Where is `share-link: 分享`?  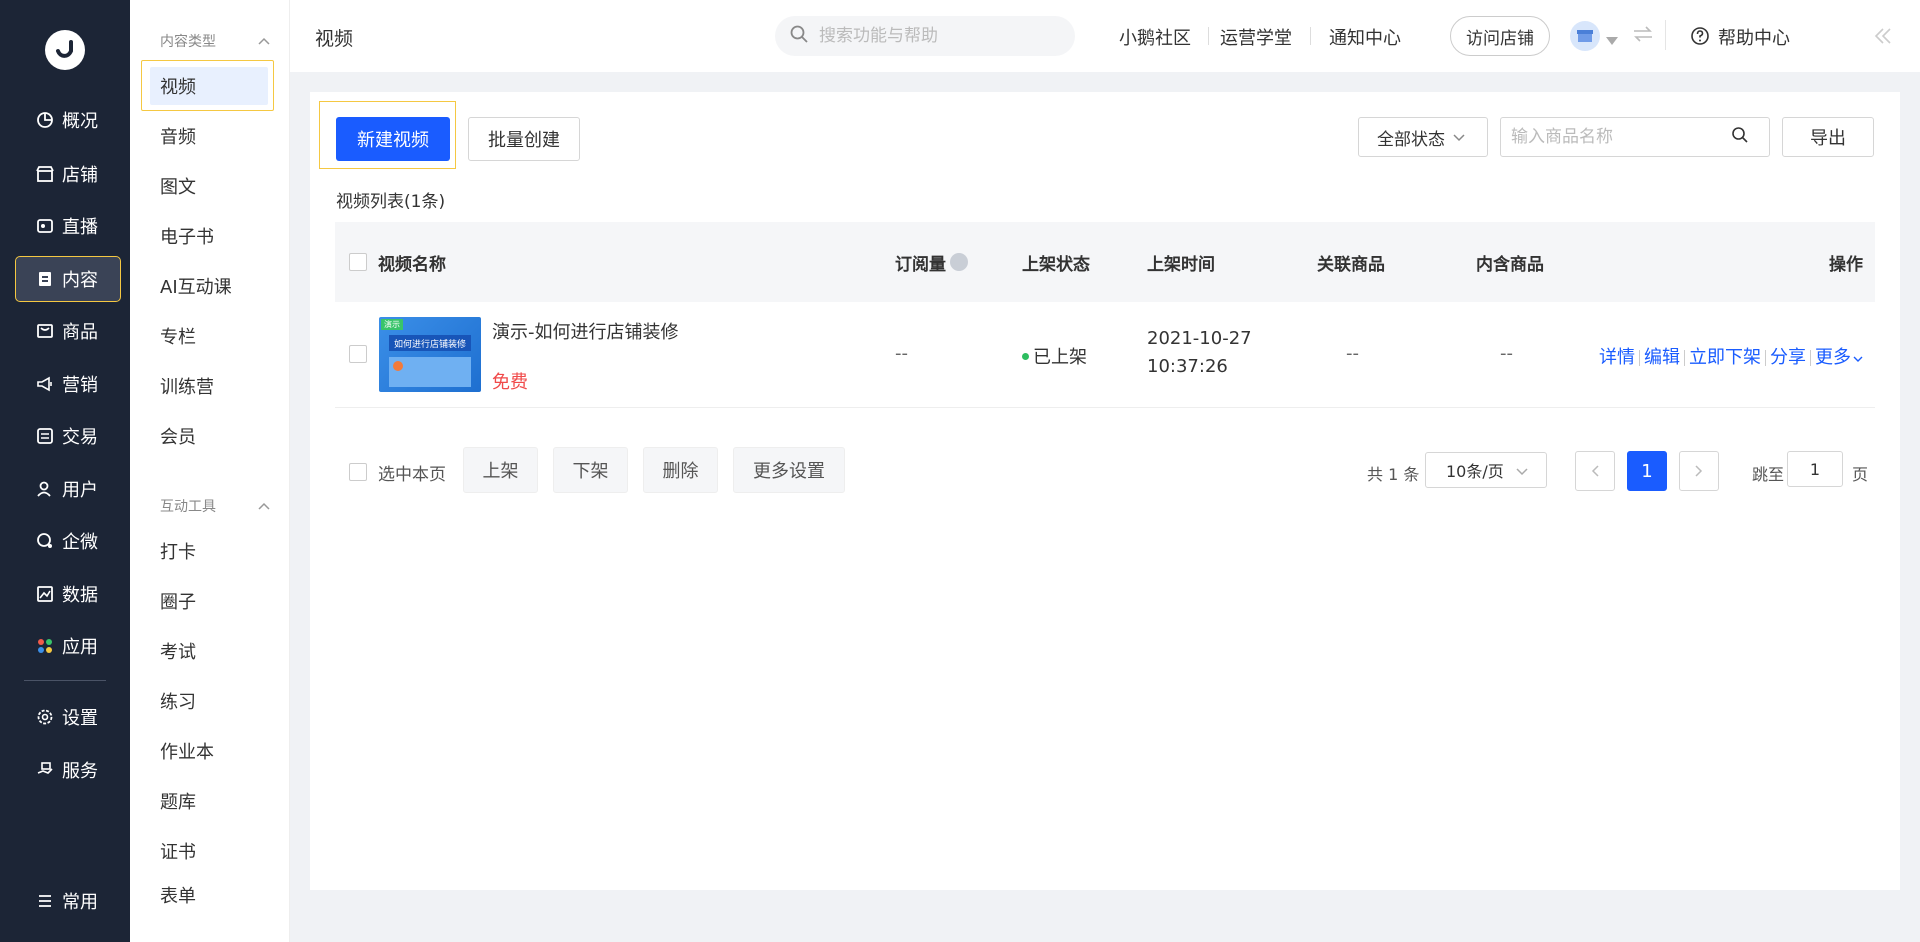 share-link: 分享 is located at coordinates (1788, 357).